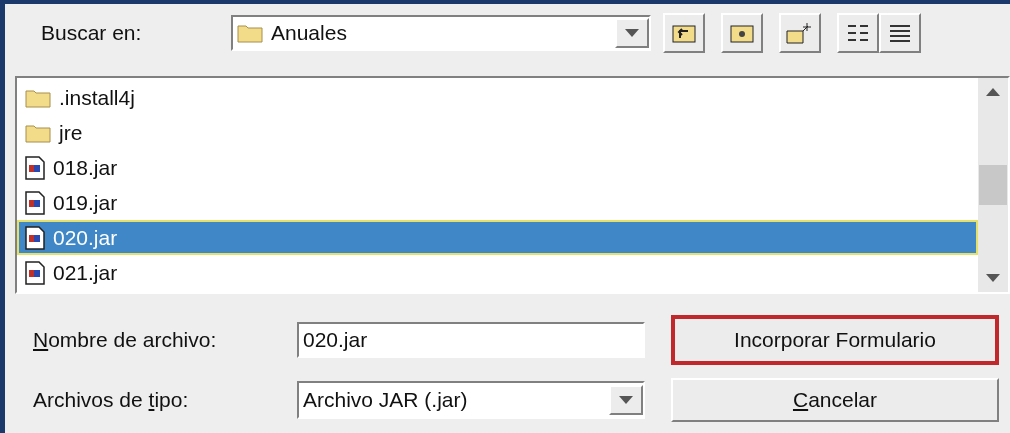  What do you see at coordinates (497, 167) in the screenshot?
I see `file-item: 018.jar` at bounding box center [497, 167].